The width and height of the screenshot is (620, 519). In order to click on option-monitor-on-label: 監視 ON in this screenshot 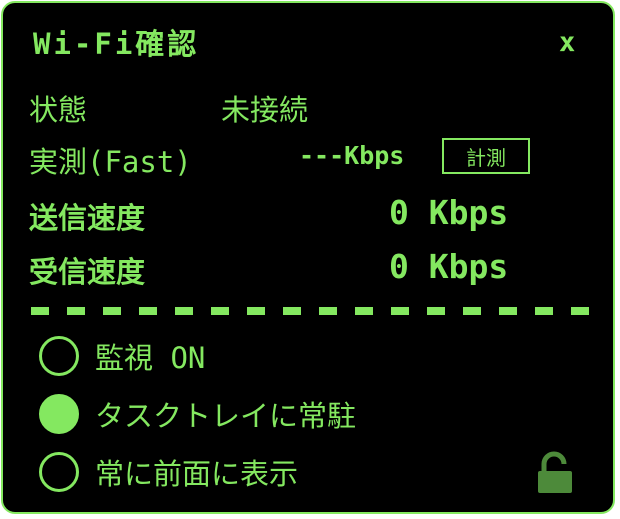, I will do `click(150, 358)`.